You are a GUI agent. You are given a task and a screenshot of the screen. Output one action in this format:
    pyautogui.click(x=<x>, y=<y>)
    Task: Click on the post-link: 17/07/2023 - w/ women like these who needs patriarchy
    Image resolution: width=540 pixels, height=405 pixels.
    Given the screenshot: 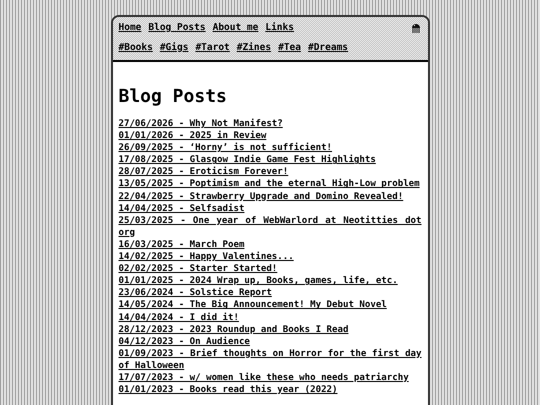 What is the action you would take?
    pyautogui.click(x=270, y=378)
    